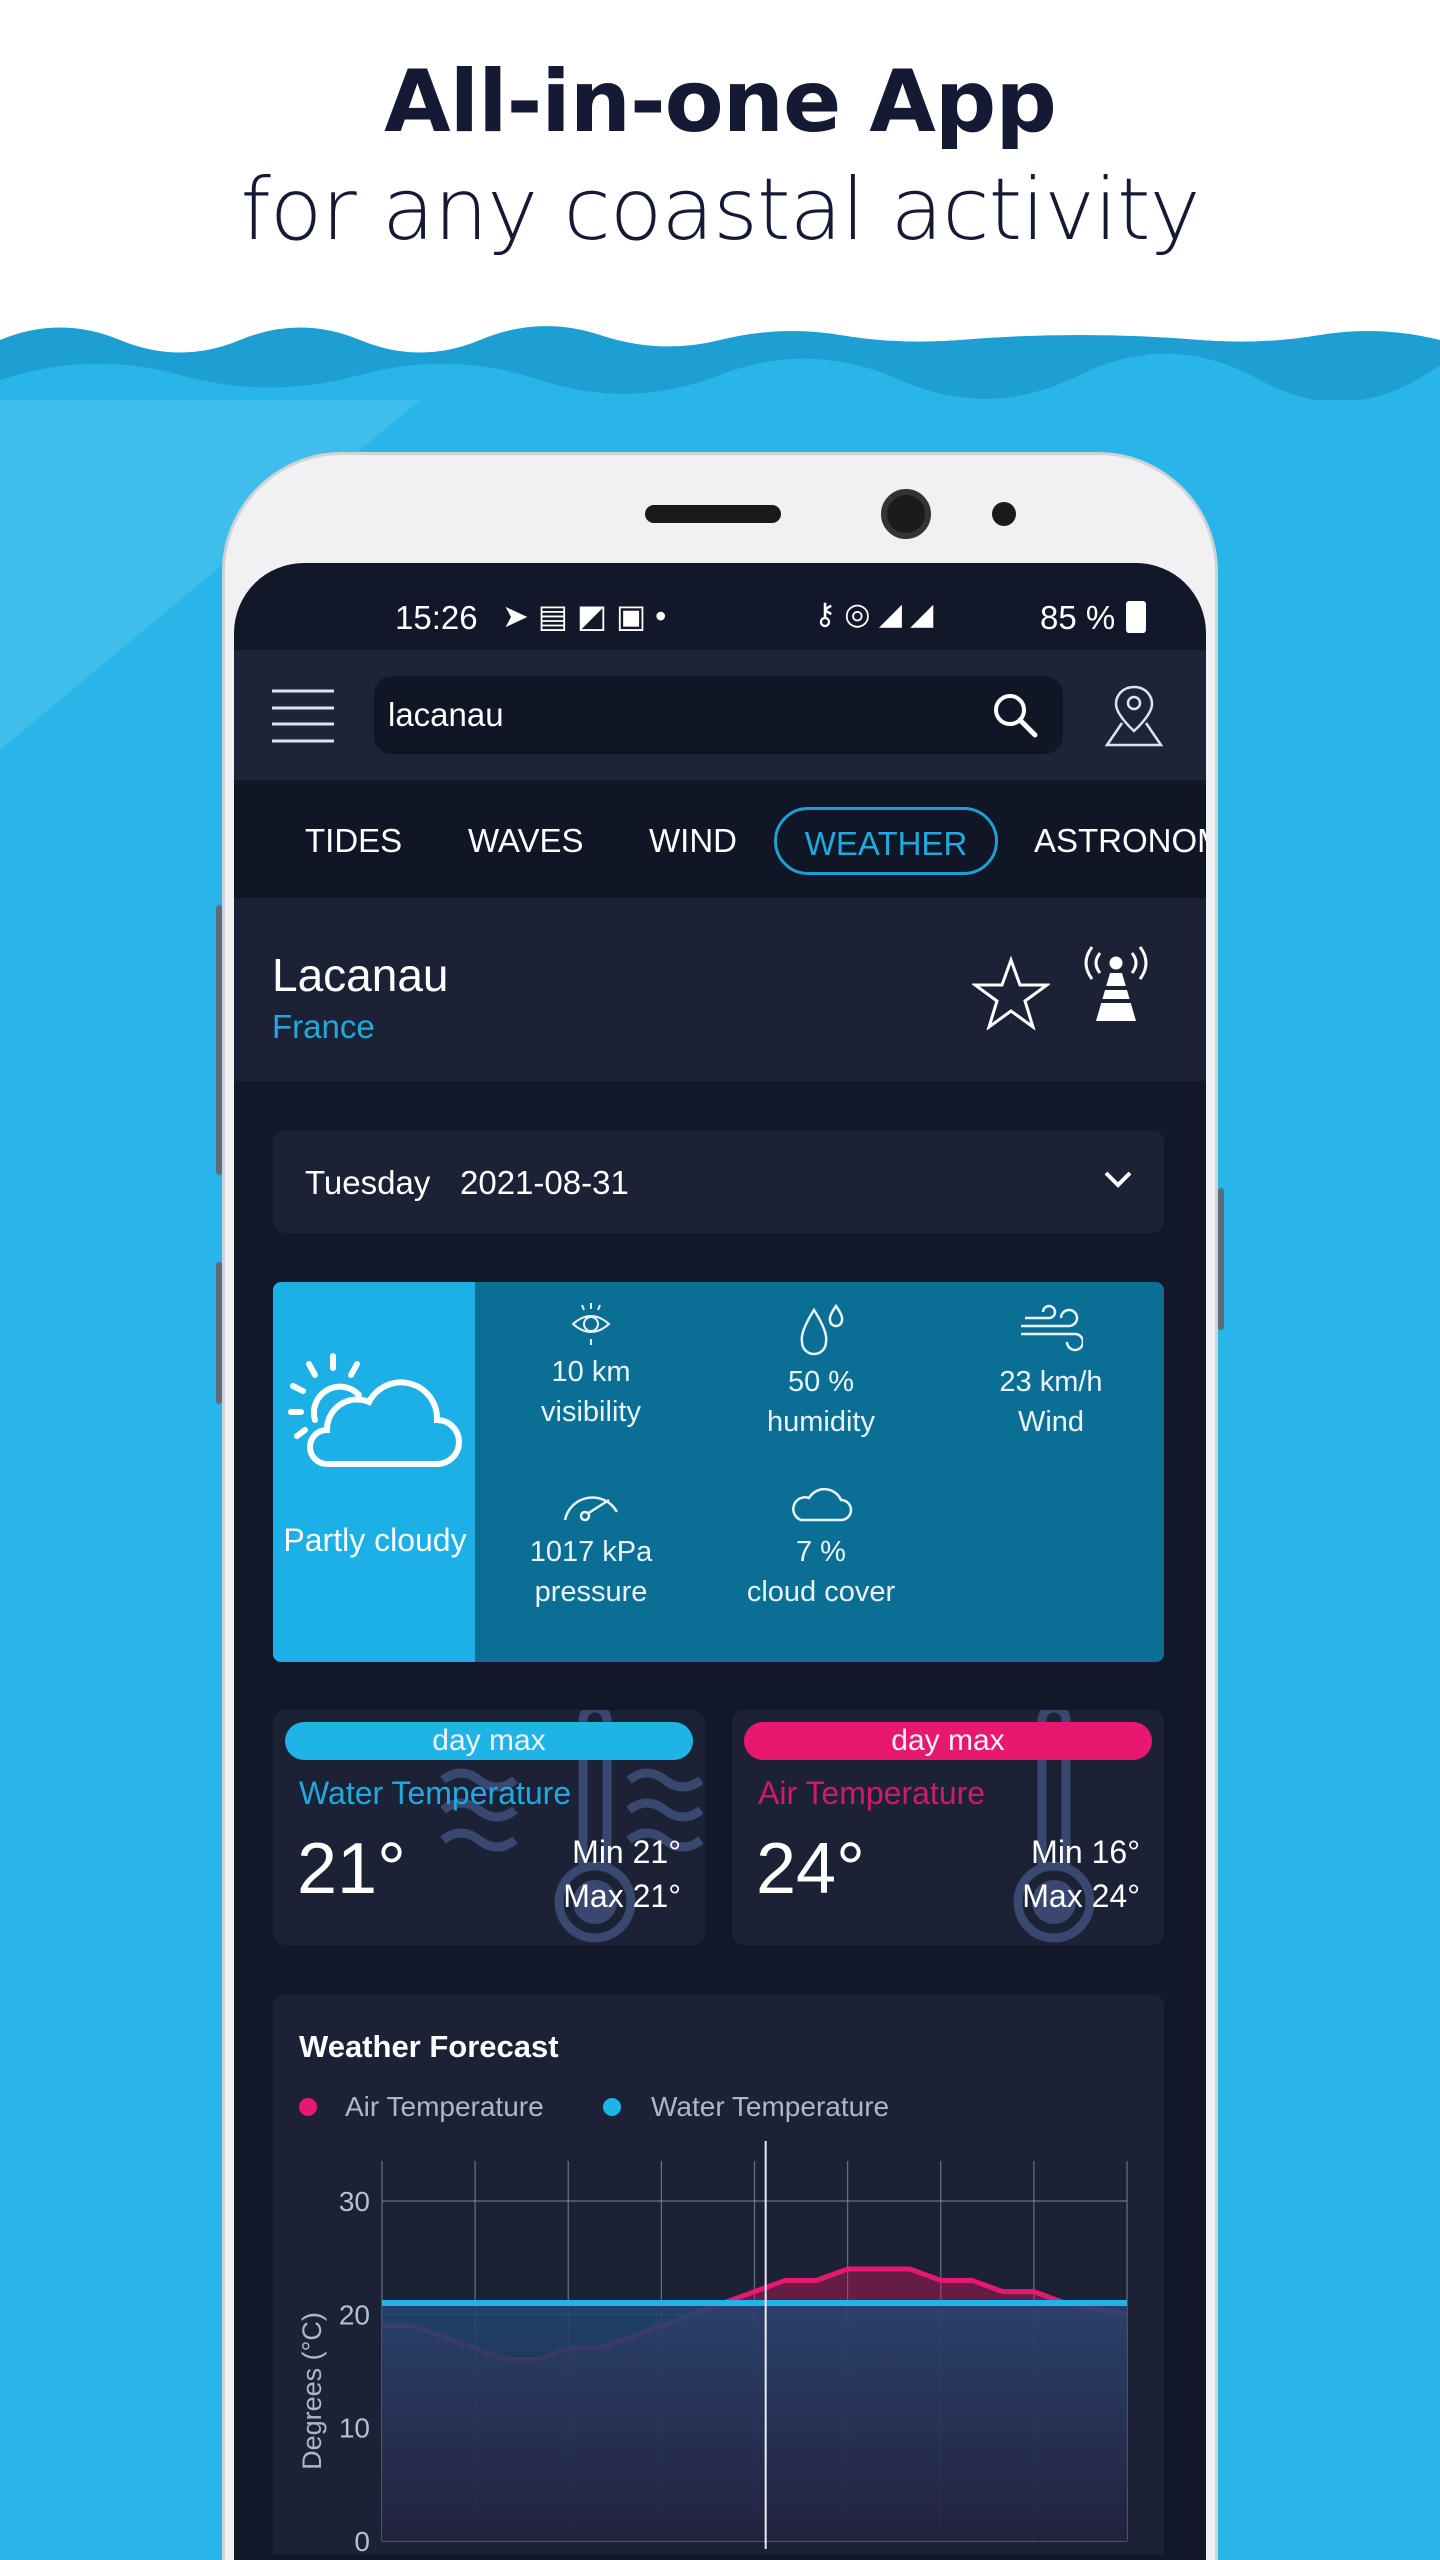  I want to click on location-country: France, so click(323, 1026).